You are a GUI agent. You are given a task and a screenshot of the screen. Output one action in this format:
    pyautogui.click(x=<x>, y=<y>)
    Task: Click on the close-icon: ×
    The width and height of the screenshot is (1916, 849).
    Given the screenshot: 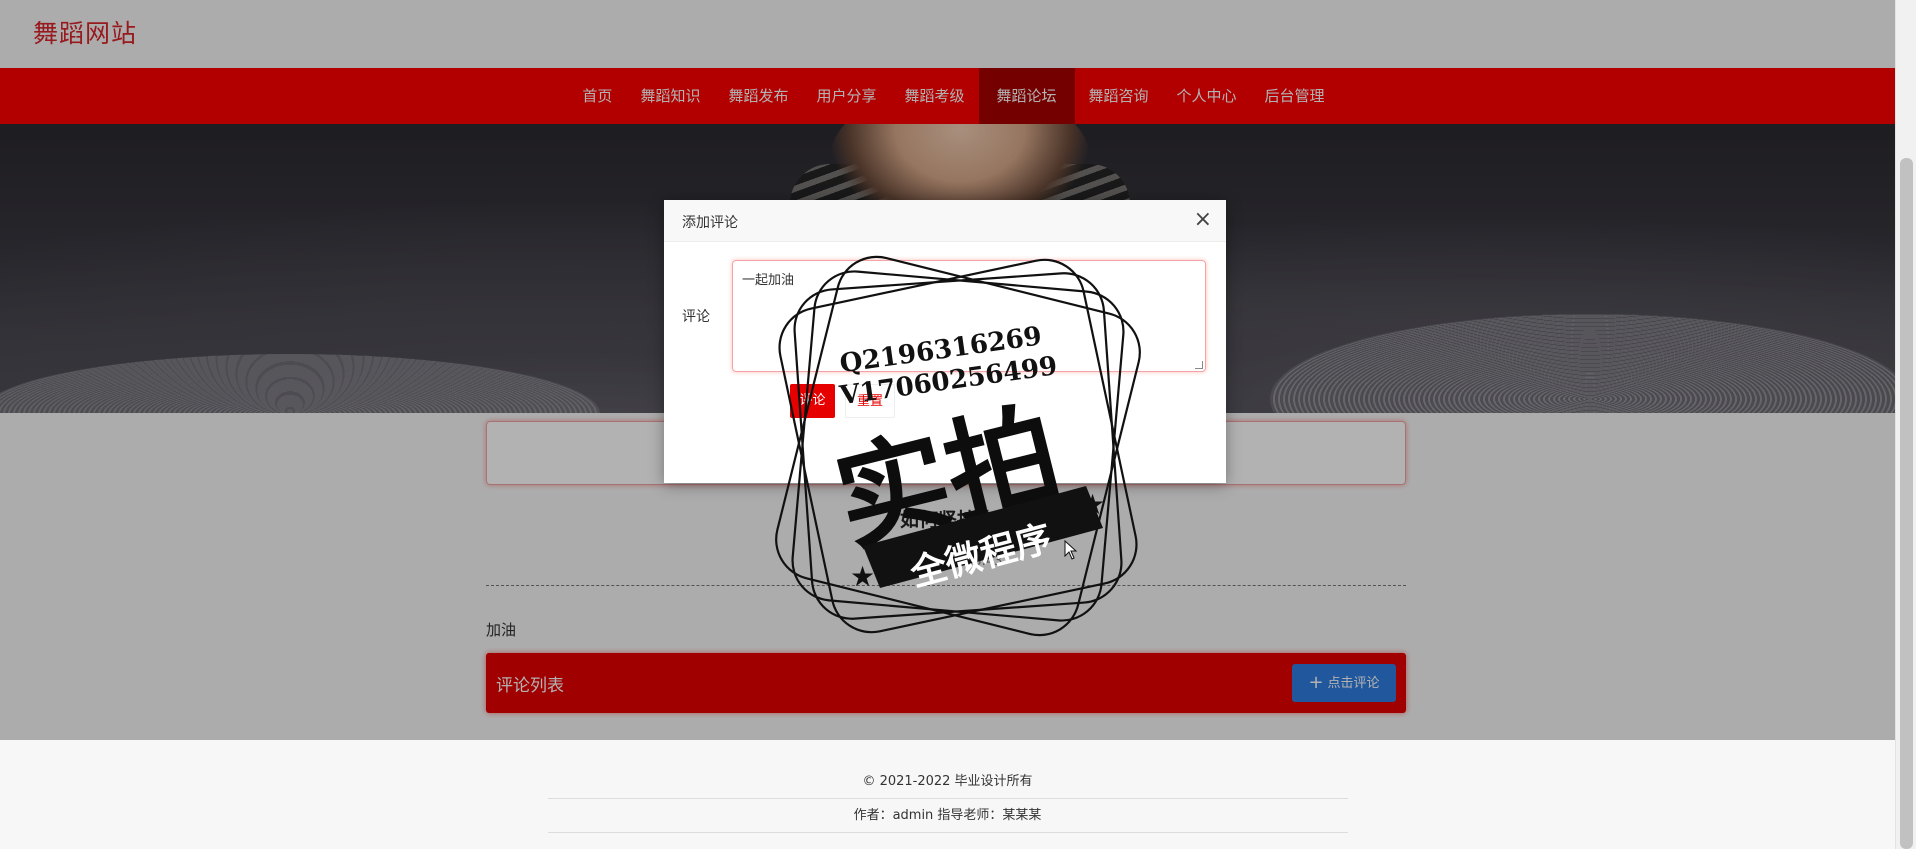 What is the action you would take?
    pyautogui.click(x=1203, y=220)
    